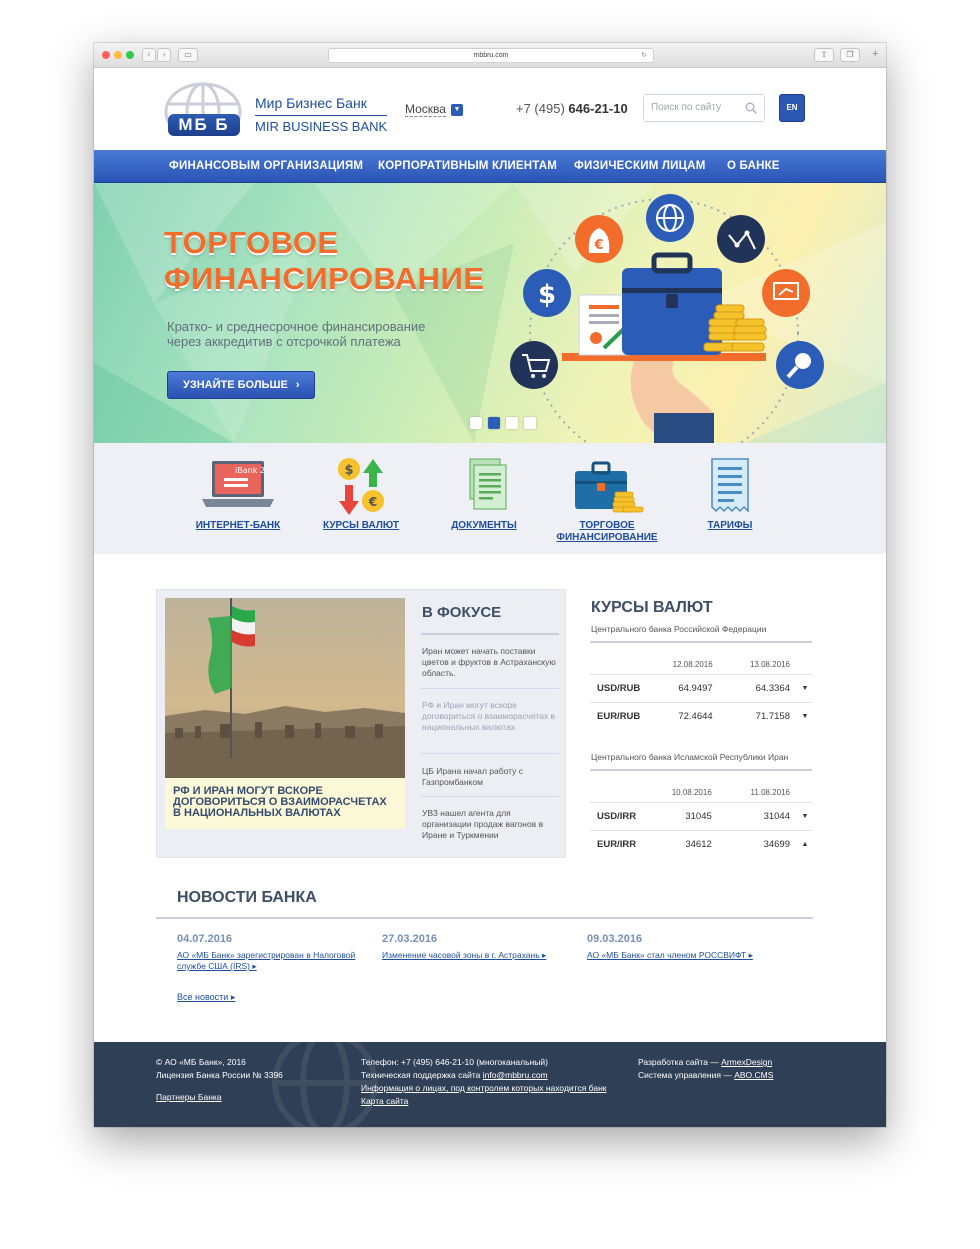 The image size is (980, 1249). What do you see at coordinates (164, 55) in the screenshot?
I see `forward-arrow-icon: ›` at bounding box center [164, 55].